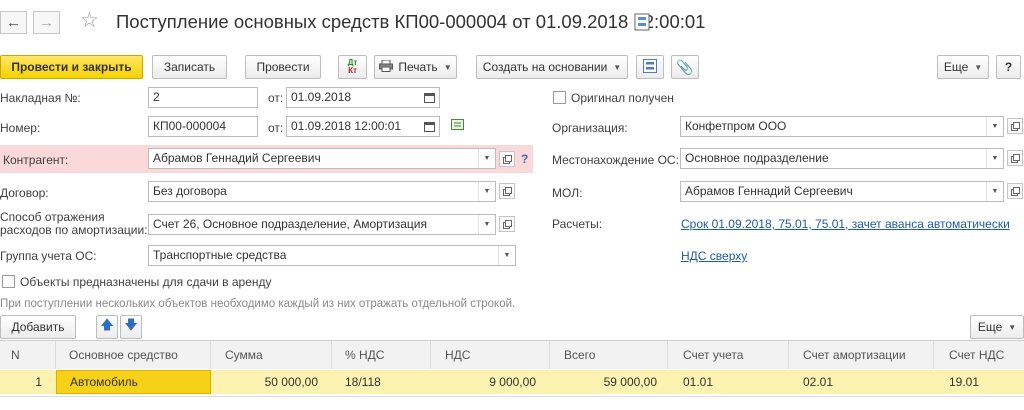 Image resolution: width=1024 pixels, height=410 pixels. I want to click on mol-value: Абрамов Геннадий Сергеевич, so click(769, 191).